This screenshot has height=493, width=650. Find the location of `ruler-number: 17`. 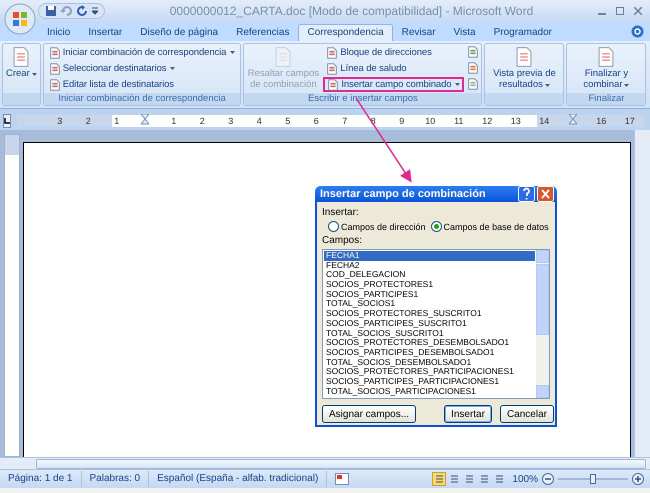

ruler-number: 17 is located at coordinates (630, 121).